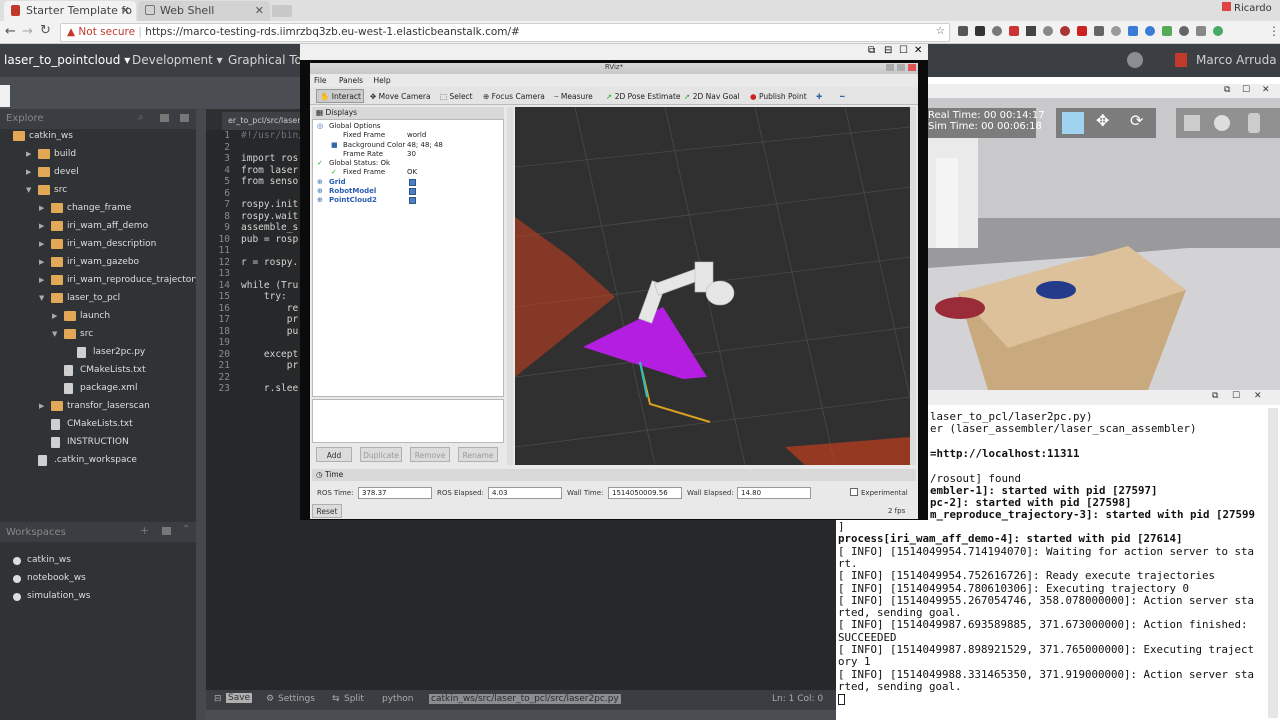 This screenshot has width=1280, height=720. Describe the element at coordinates (1136, 120) in the screenshot. I see `rotate-tool-icon: ⟳` at that location.